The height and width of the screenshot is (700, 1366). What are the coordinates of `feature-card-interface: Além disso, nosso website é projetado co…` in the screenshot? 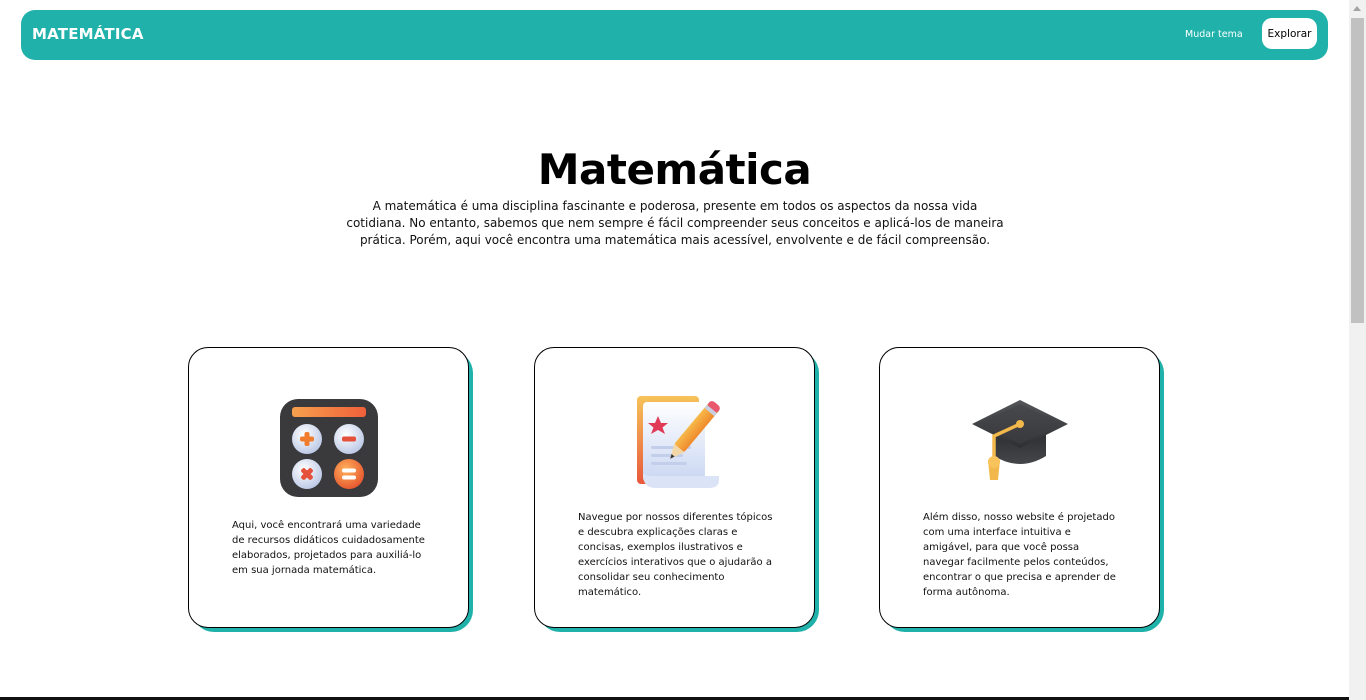 It's located at (1021, 489).